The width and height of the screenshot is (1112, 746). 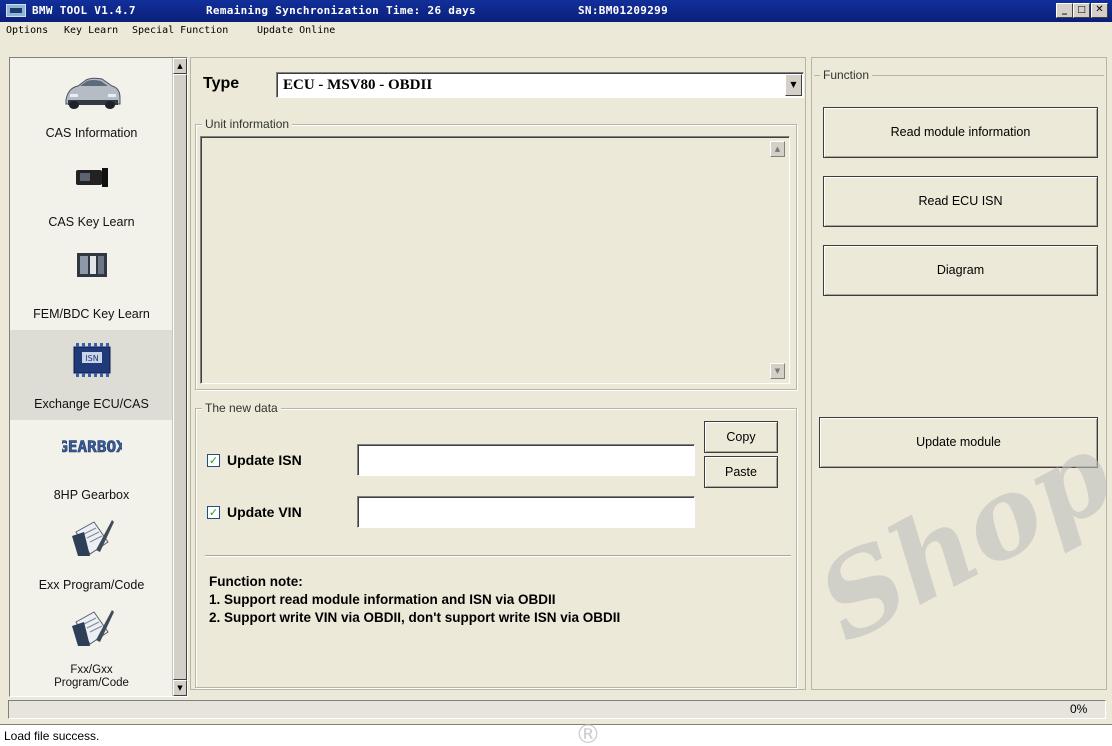 What do you see at coordinates (526, 460) in the screenshot?
I see `isn-input` at bounding box center [526, 460].